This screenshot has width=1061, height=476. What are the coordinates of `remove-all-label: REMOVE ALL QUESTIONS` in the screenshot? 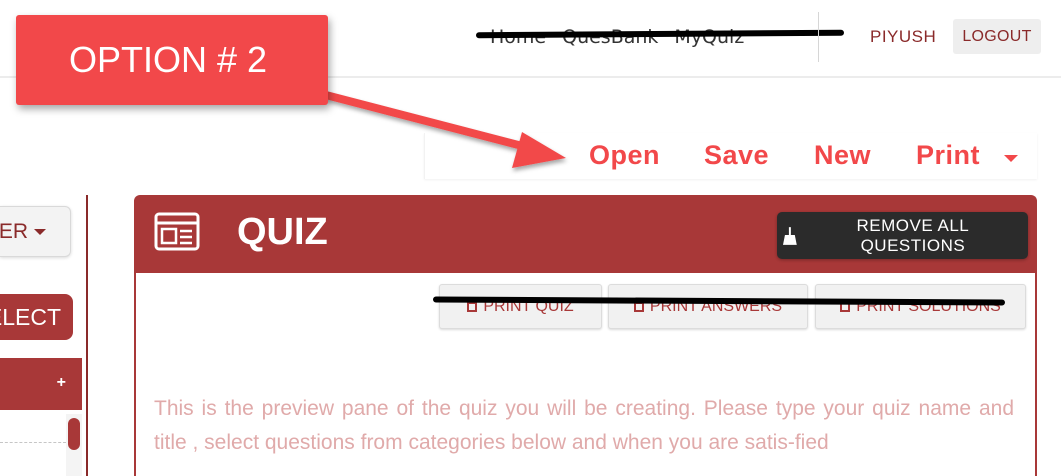 It's located at (913, 235).